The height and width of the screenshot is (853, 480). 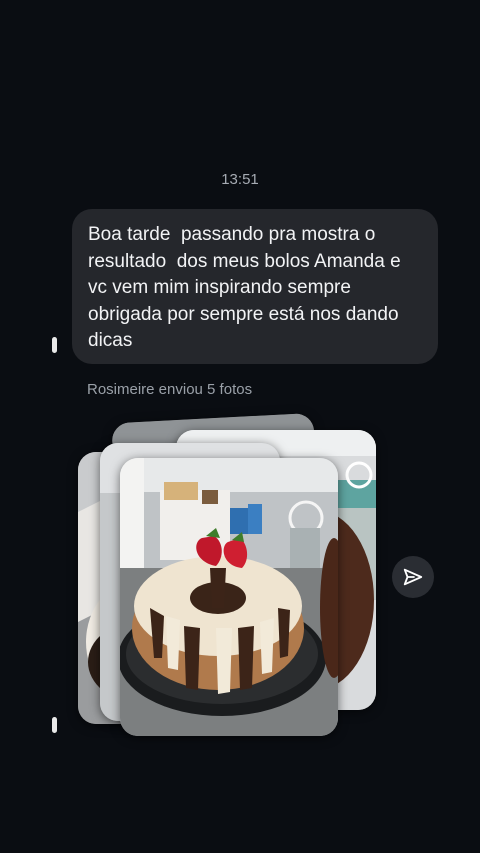 I want to click on send-paper-plane-icon, so click(x=413, y=577).